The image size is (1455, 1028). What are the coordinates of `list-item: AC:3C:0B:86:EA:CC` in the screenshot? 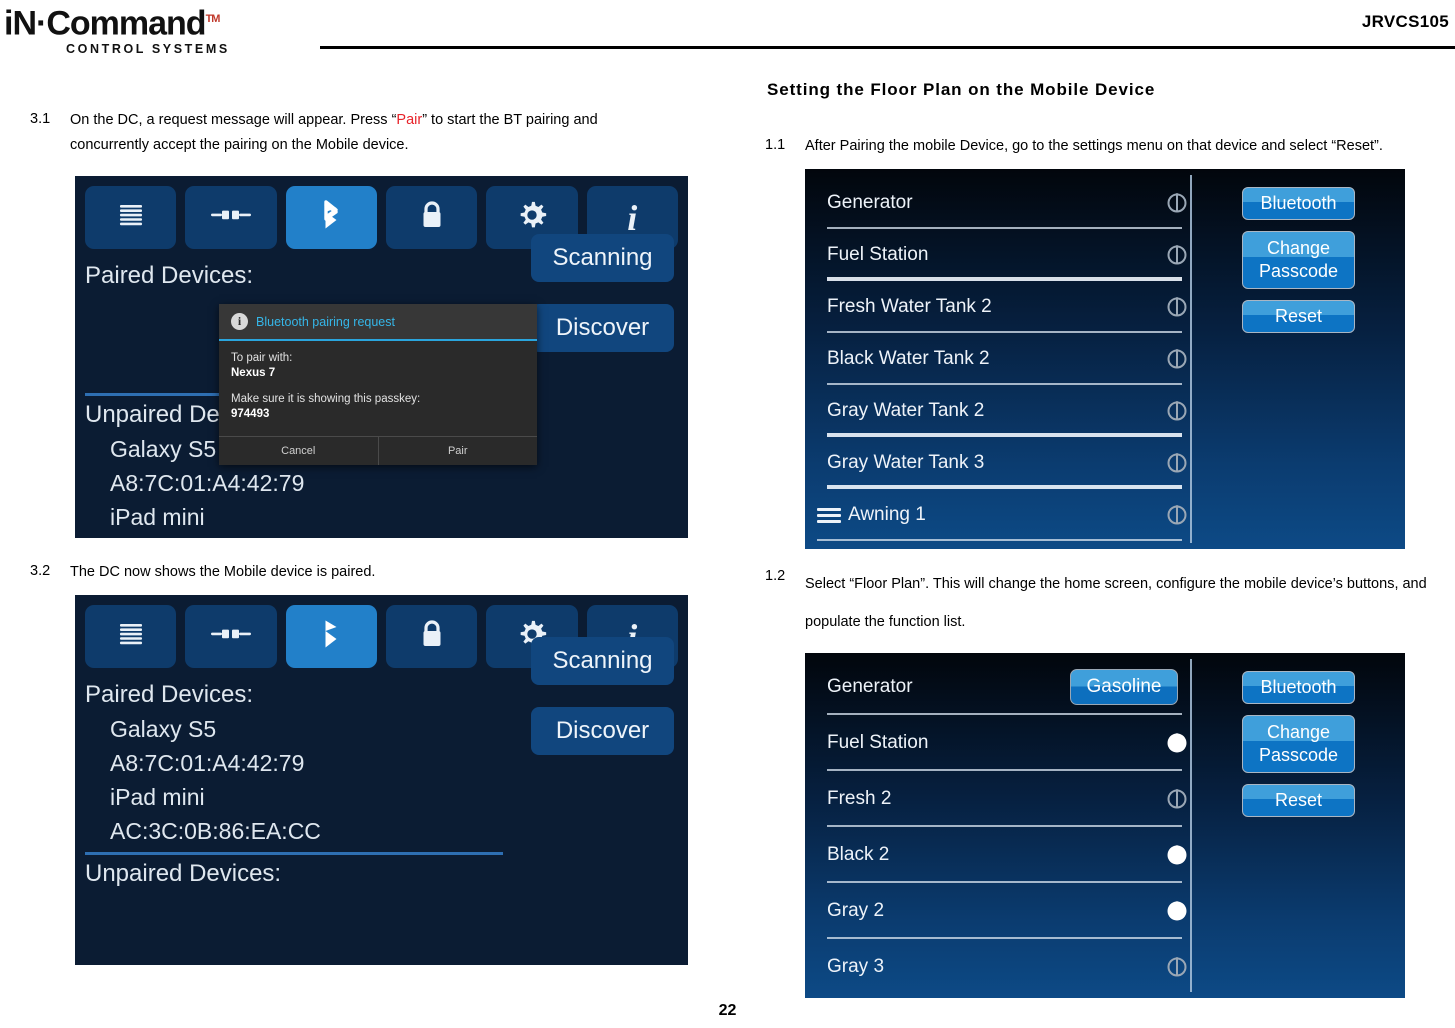 It's located at (381, 831).